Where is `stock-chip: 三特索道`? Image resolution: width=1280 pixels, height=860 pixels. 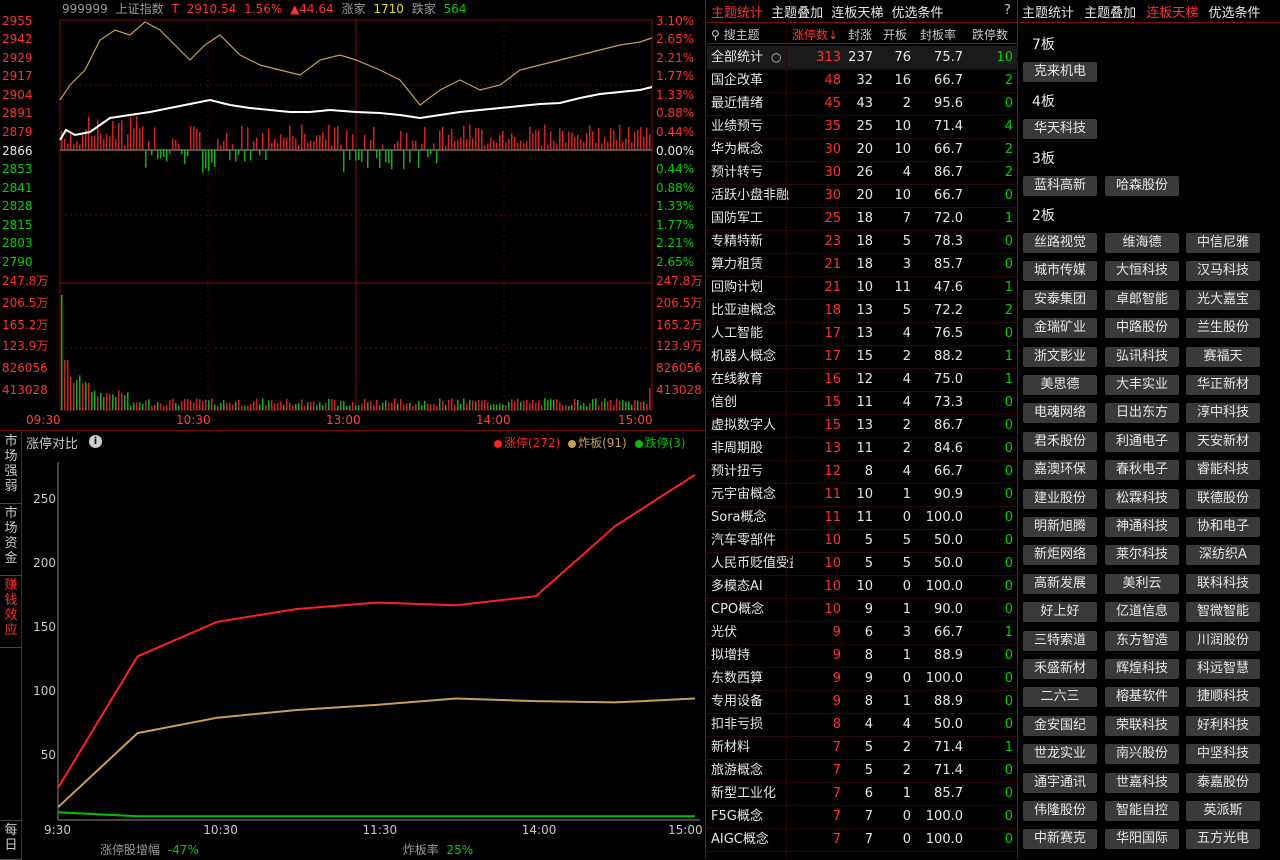 stock-chip: 三特索道 is located at coordinates (1060, 640).